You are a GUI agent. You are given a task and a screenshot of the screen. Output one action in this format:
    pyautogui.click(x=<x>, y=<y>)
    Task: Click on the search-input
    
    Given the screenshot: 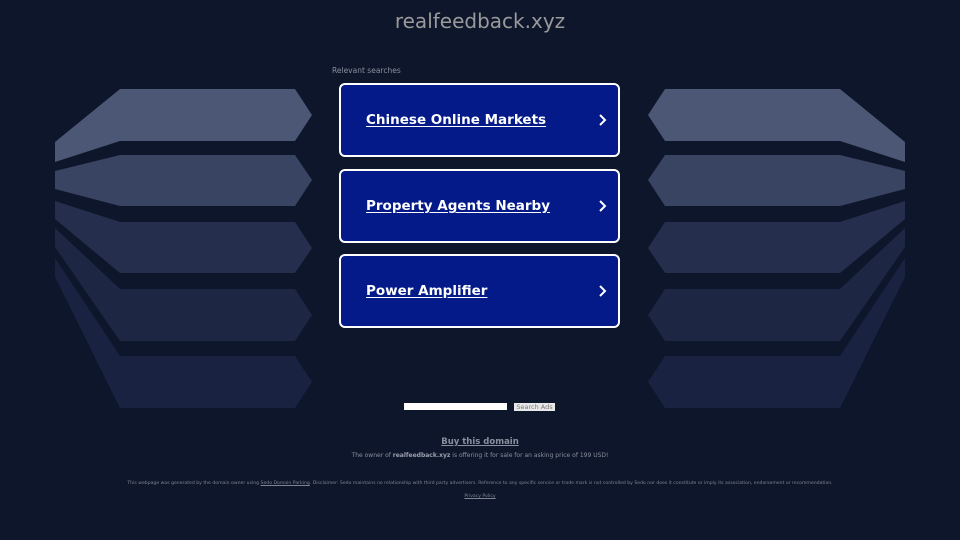 What is the action you would take?
    pyautogui.click(x=455, y=406)
    